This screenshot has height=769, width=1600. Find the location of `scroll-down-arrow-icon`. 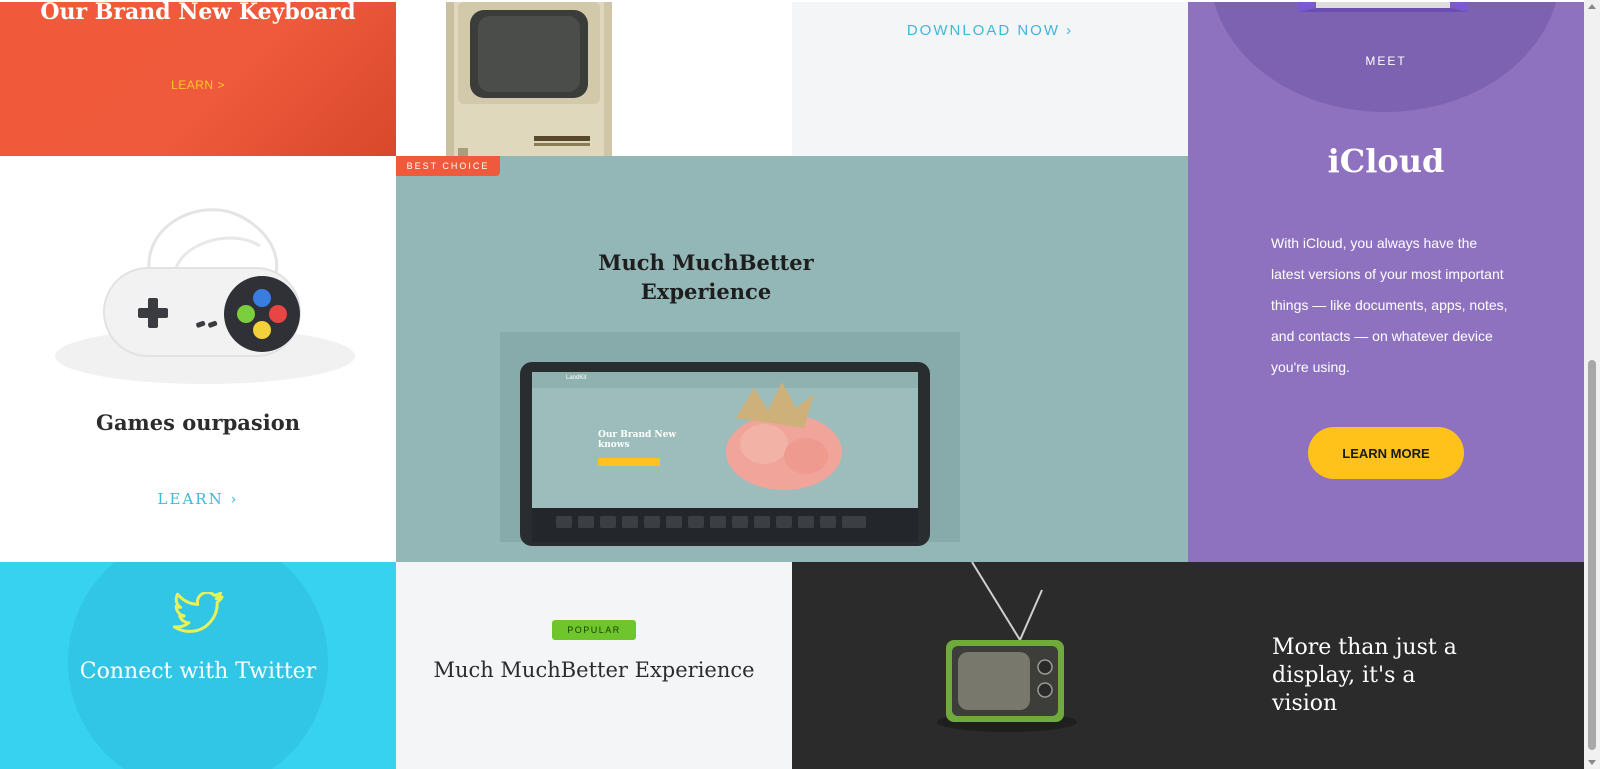

scroll-down-arrow-icon is located at coordinates (1592, 762).